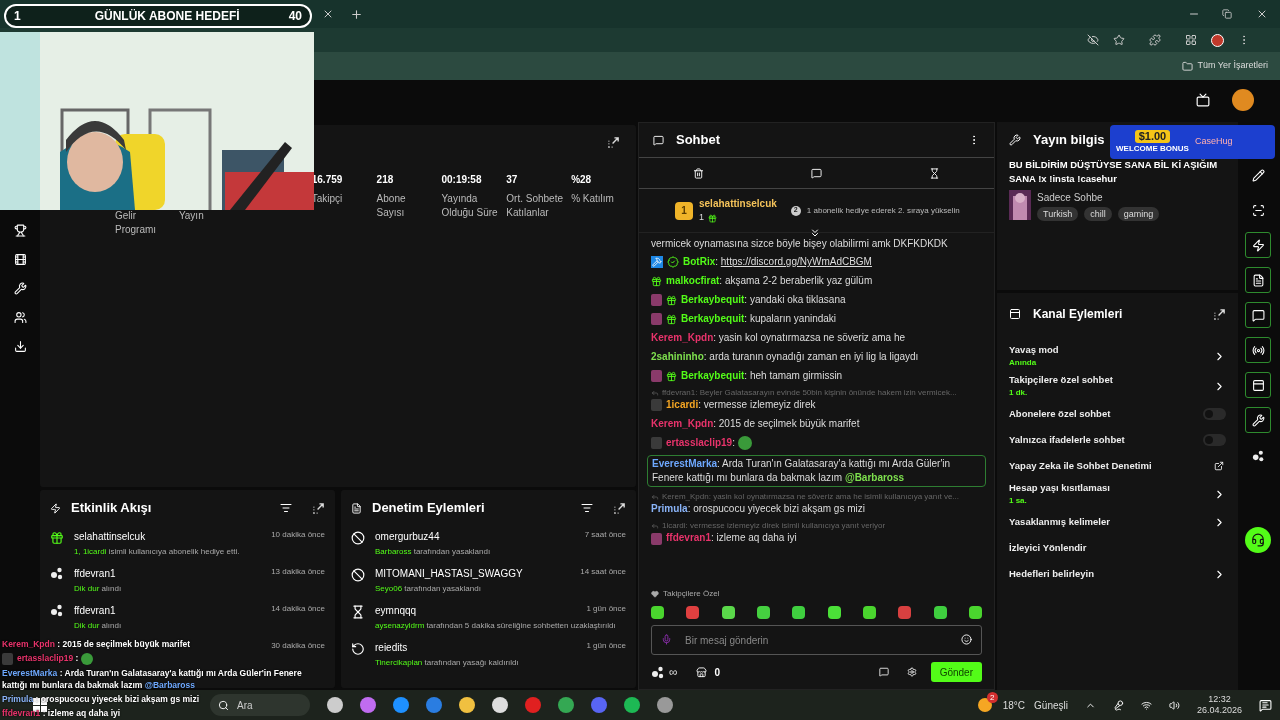  What do you see at coordinates (1219, 710) in the screenshot?
I see `clock-date: 26.04.2026` at bounding box center [1219, 710].